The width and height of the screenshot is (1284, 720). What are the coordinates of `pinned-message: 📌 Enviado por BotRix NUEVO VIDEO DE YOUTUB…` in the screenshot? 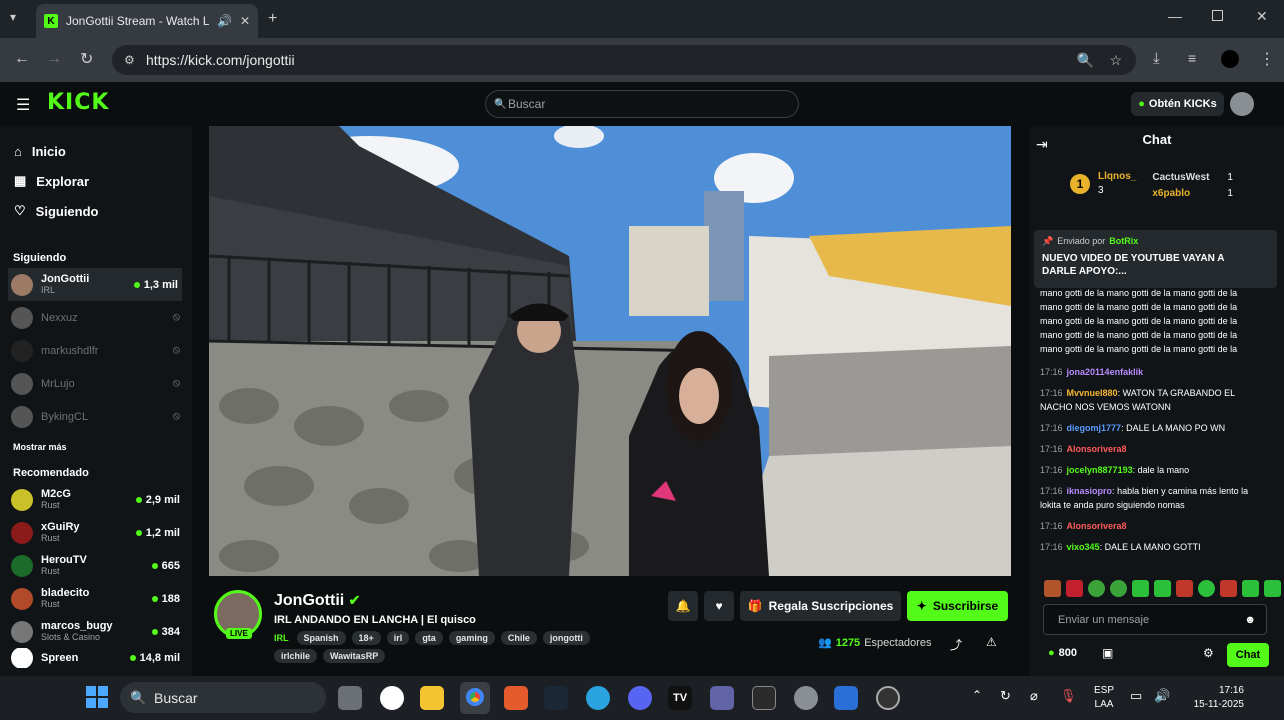 It's located at (1155, 259).